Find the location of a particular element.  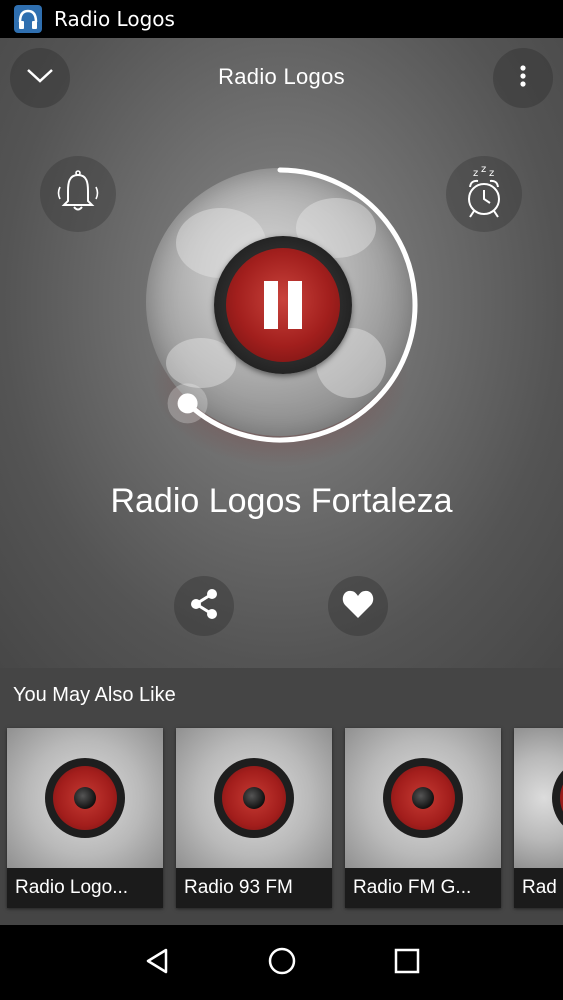

nav-recents-button is located at coordinates (407, 963).